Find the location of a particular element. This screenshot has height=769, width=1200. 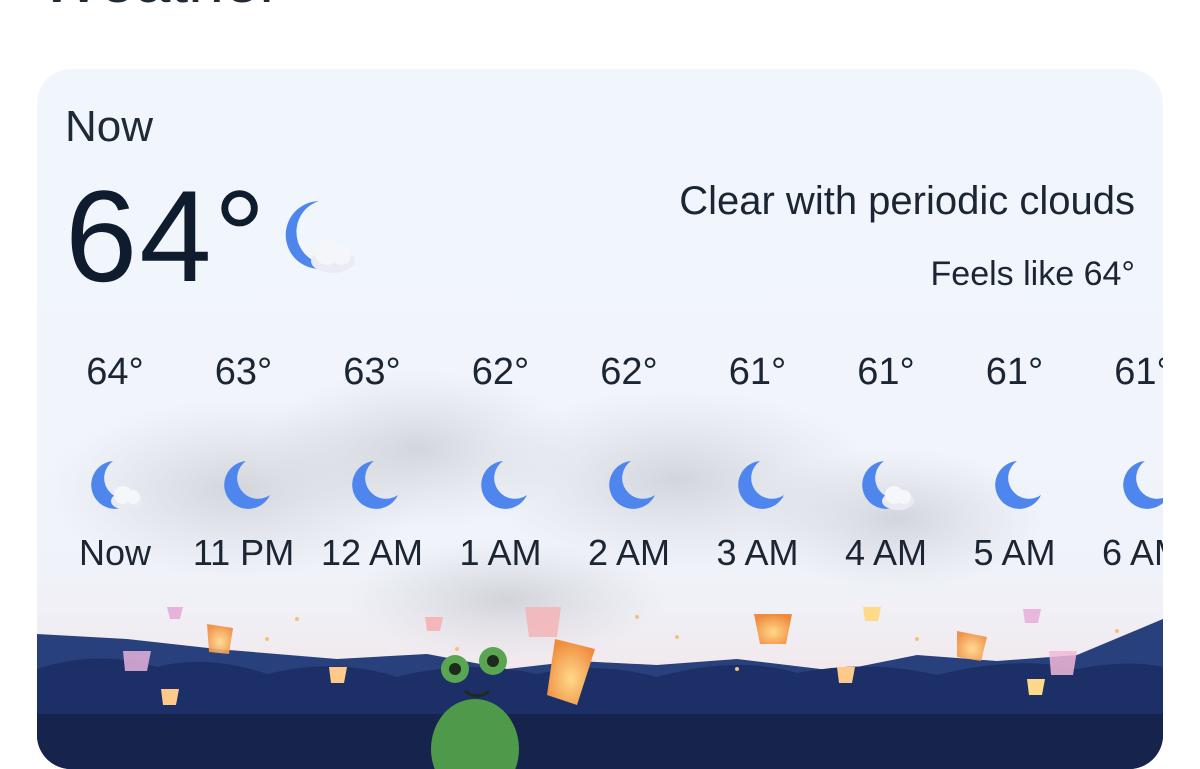

hourly-time: 6 AM is located at coordinates (1132, 552).